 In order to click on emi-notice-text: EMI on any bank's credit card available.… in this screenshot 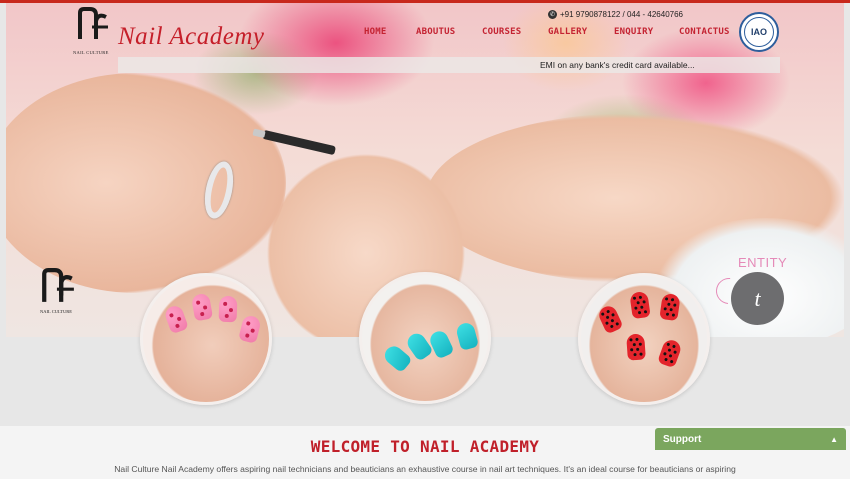, I will do `click(617, 65)`.